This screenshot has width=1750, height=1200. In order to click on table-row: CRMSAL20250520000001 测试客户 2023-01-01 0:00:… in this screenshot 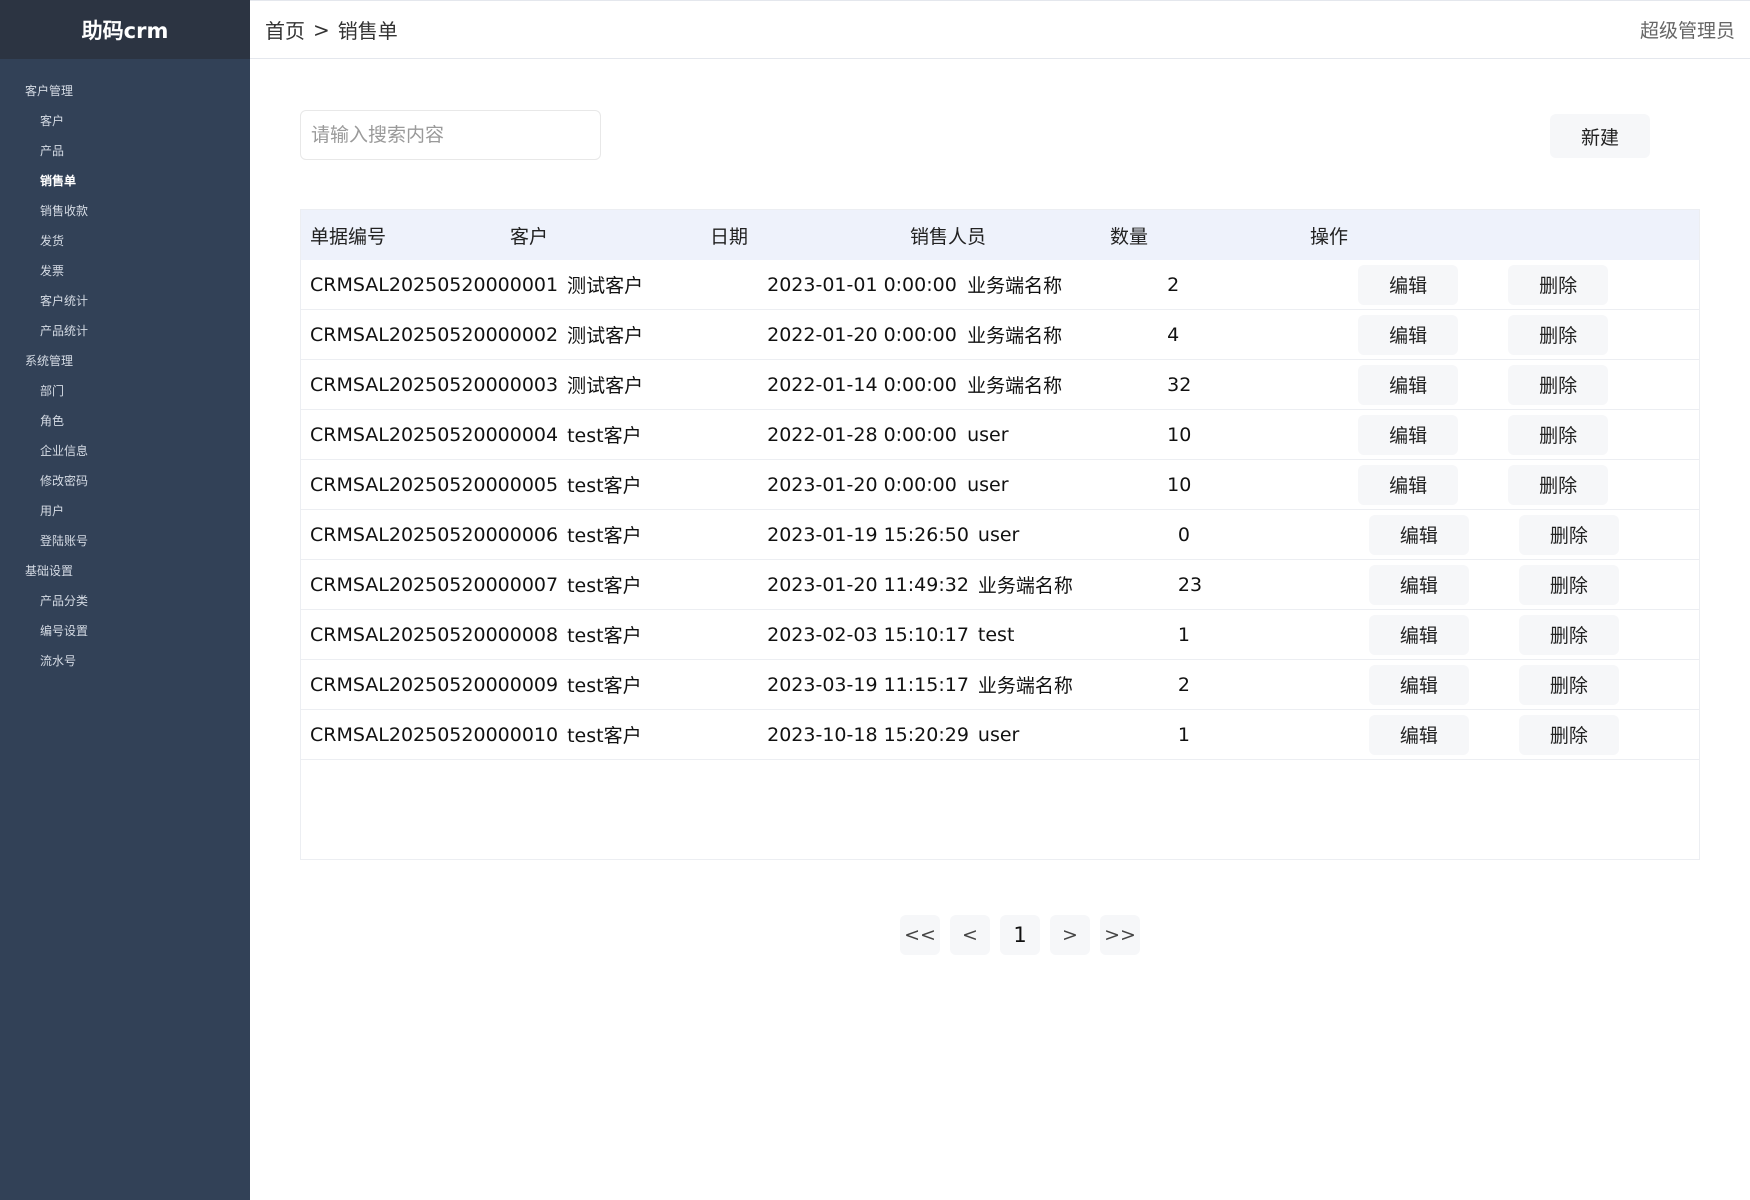, I will do `click(1000, 285)`.